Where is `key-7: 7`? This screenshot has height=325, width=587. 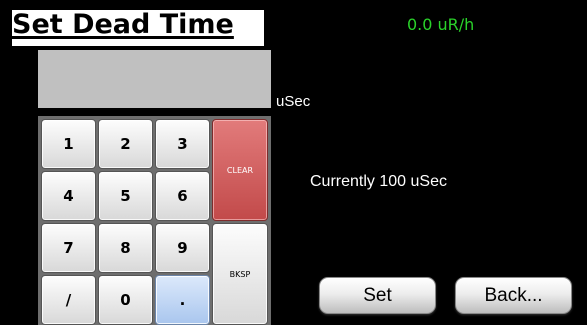
key-7: 7 is located at coordinates (68, 248).